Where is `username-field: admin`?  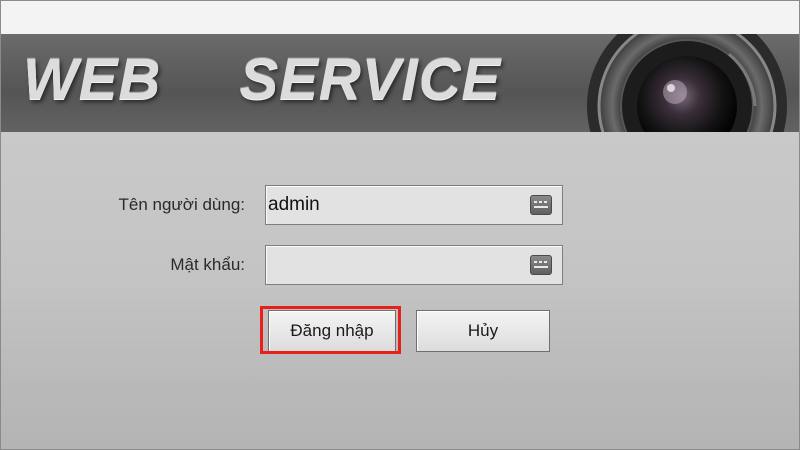 username-field: admin is located at coordinates (414, 205).